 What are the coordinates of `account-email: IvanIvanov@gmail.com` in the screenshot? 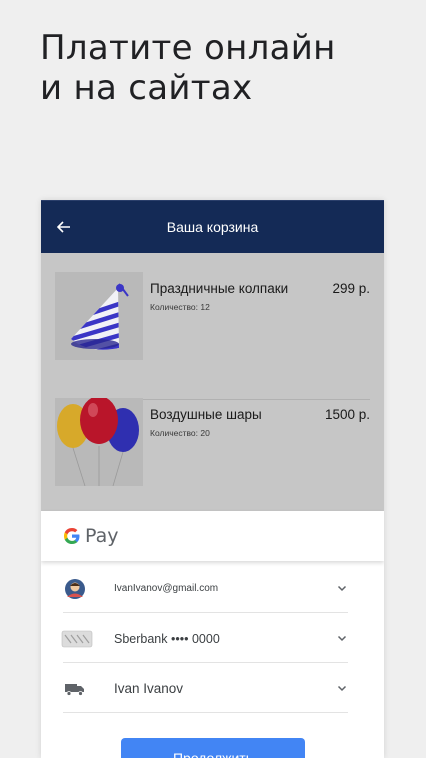 It's located at (166, 588).